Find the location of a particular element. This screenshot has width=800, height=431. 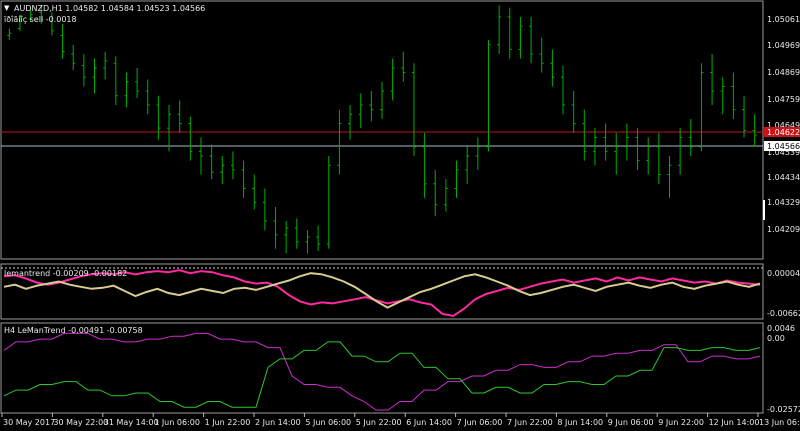

time-label: 9 Jun 06:00 is located at coordinates (631, 422).